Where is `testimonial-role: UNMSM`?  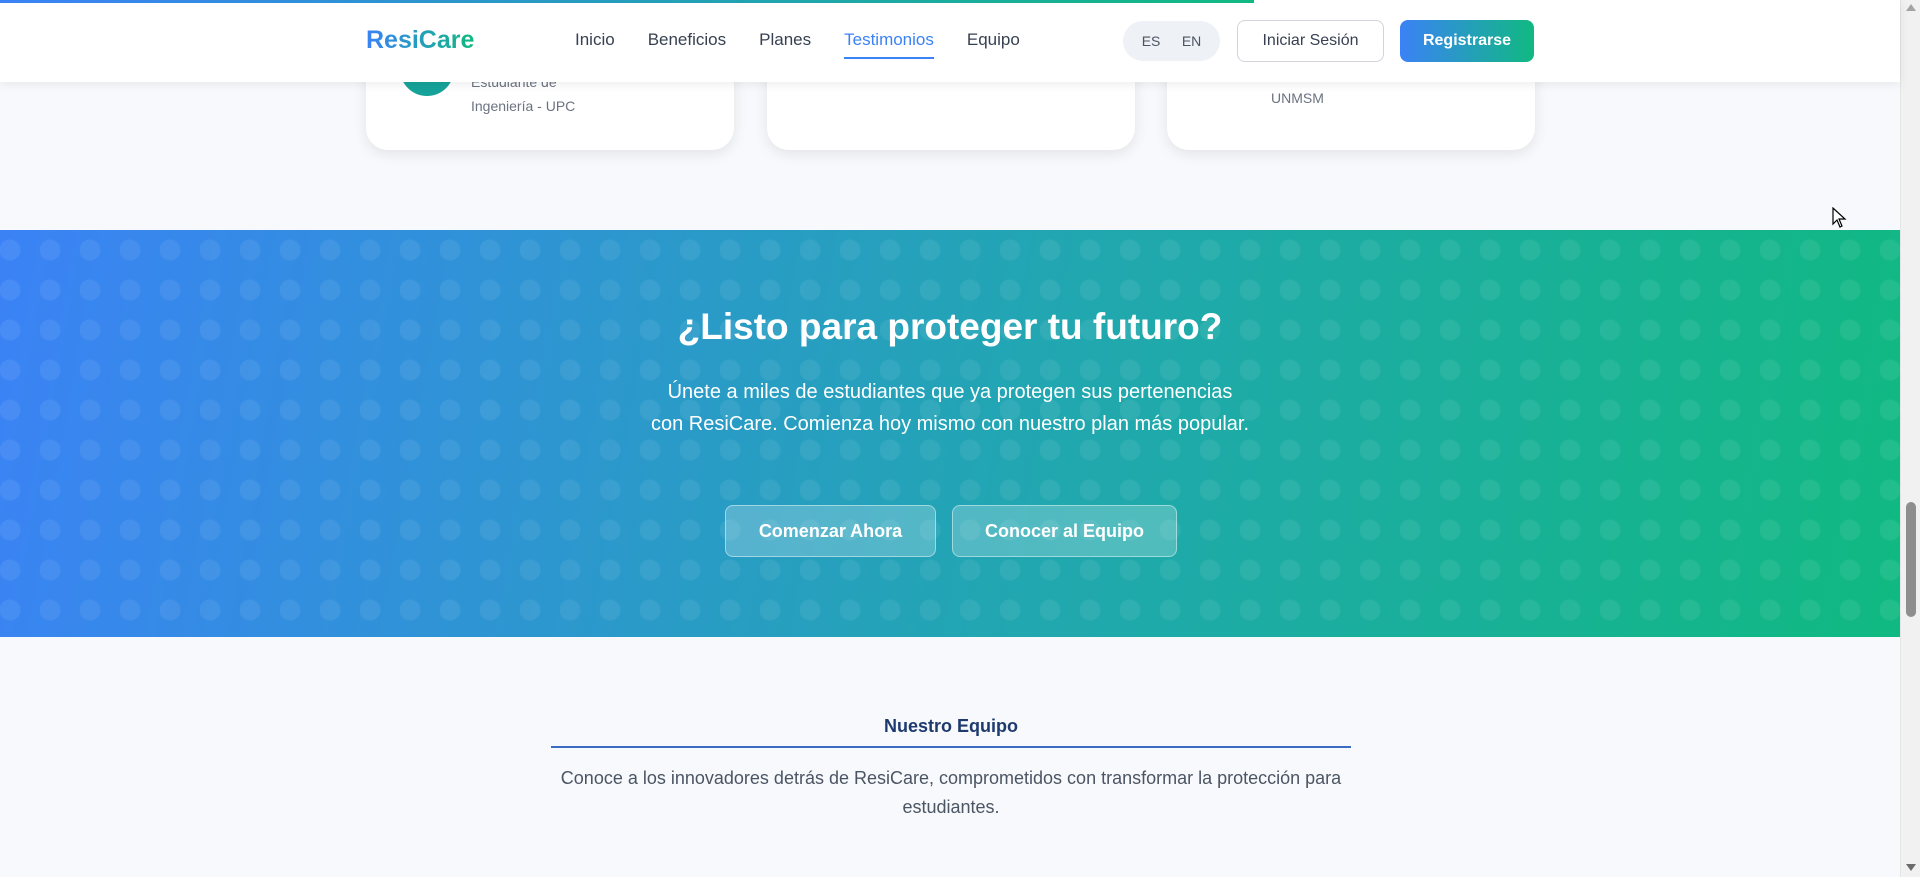 testimonial-role: UNMSM is located at coordinates (1297, 98).